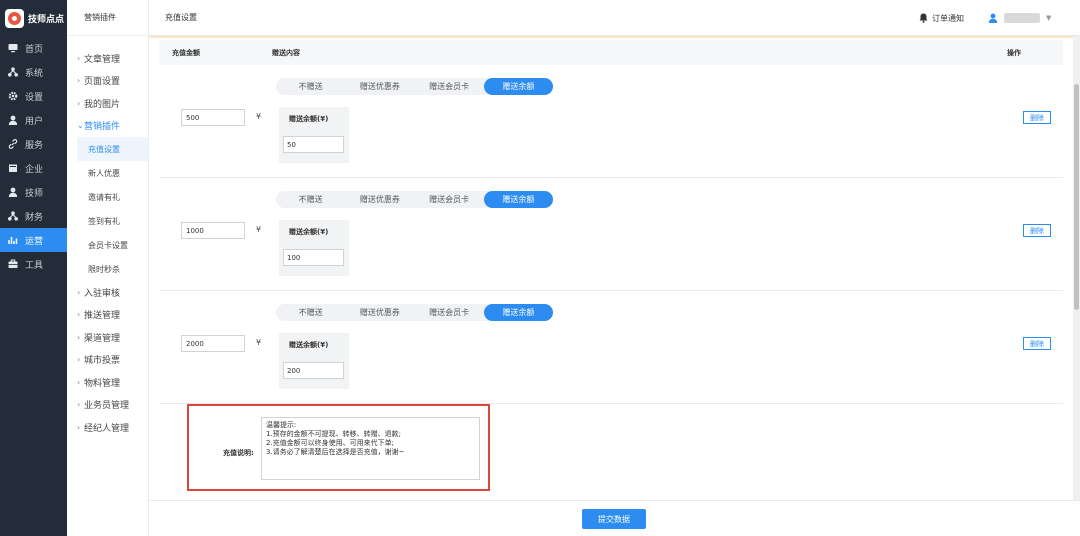  I want to click on sub-menu-child: 会员卡设置, so click(107, 245).